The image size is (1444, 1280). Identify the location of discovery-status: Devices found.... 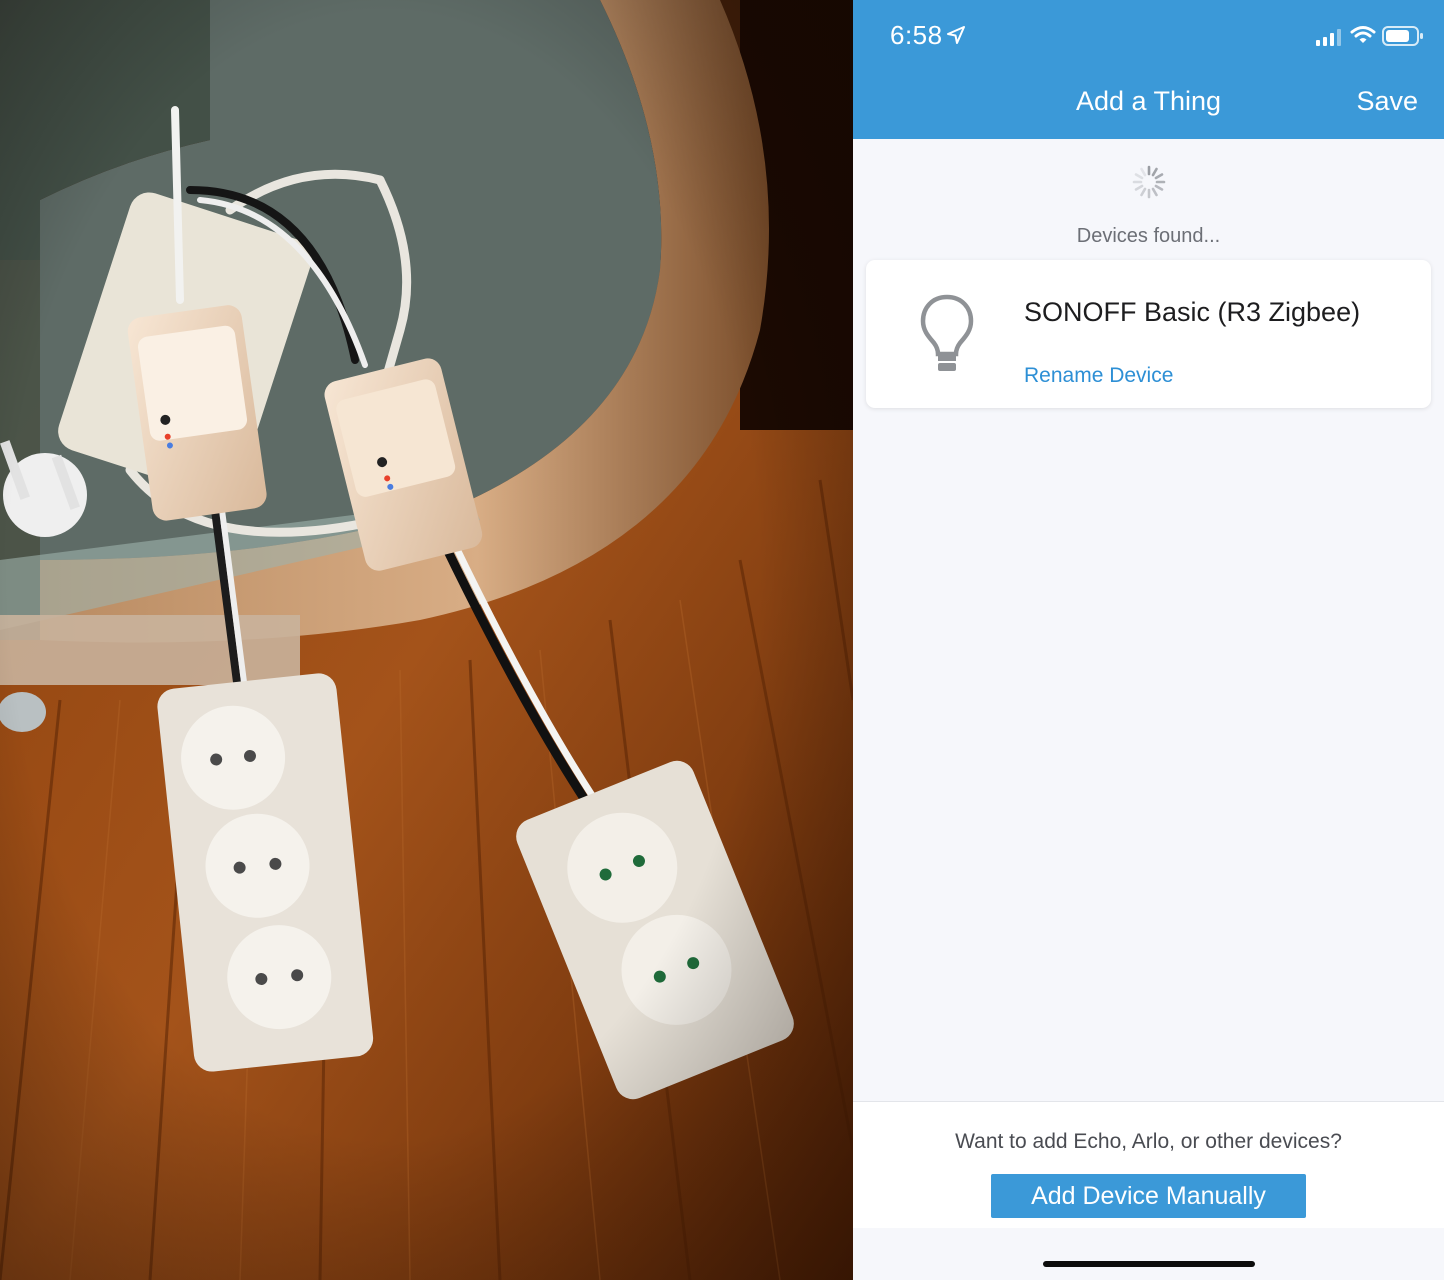
(1148, 236).